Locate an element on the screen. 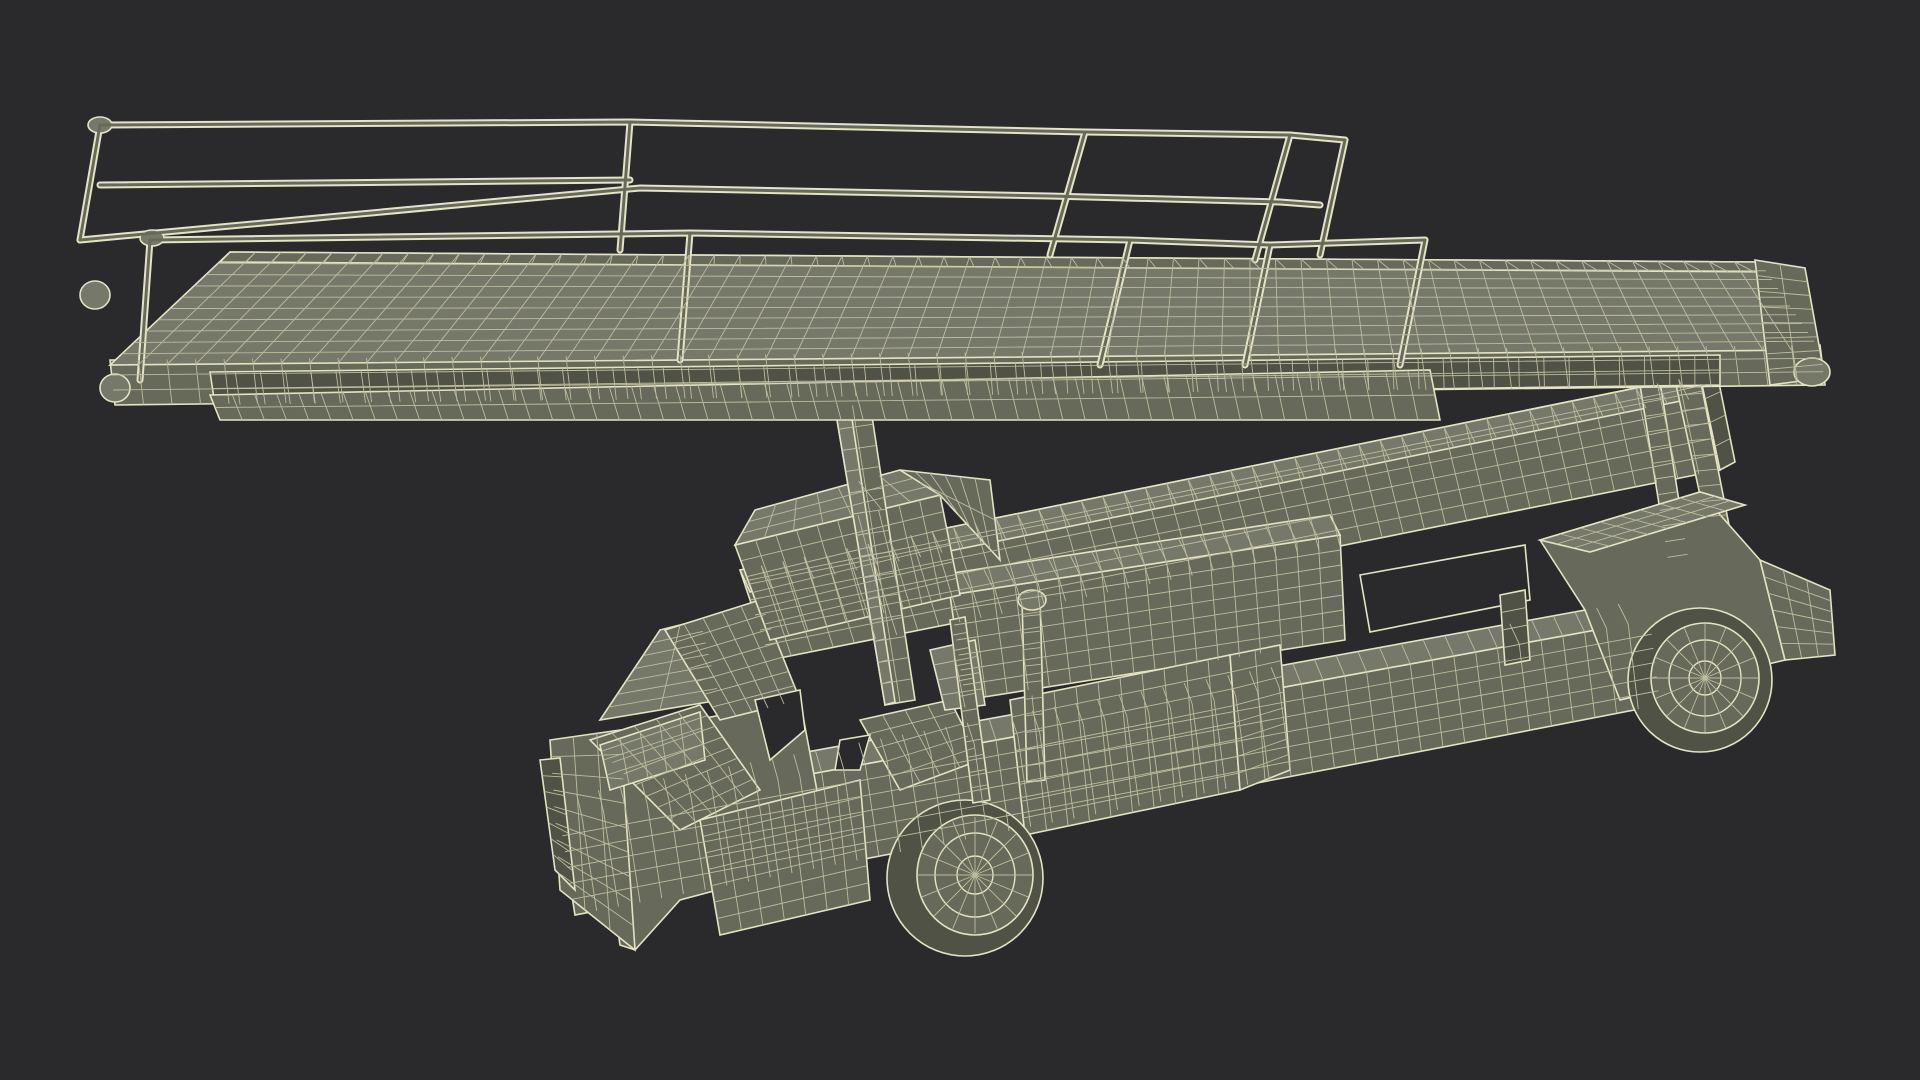 The image size is (1920, 1080). front-wheel is located at coordinates (965, 878).